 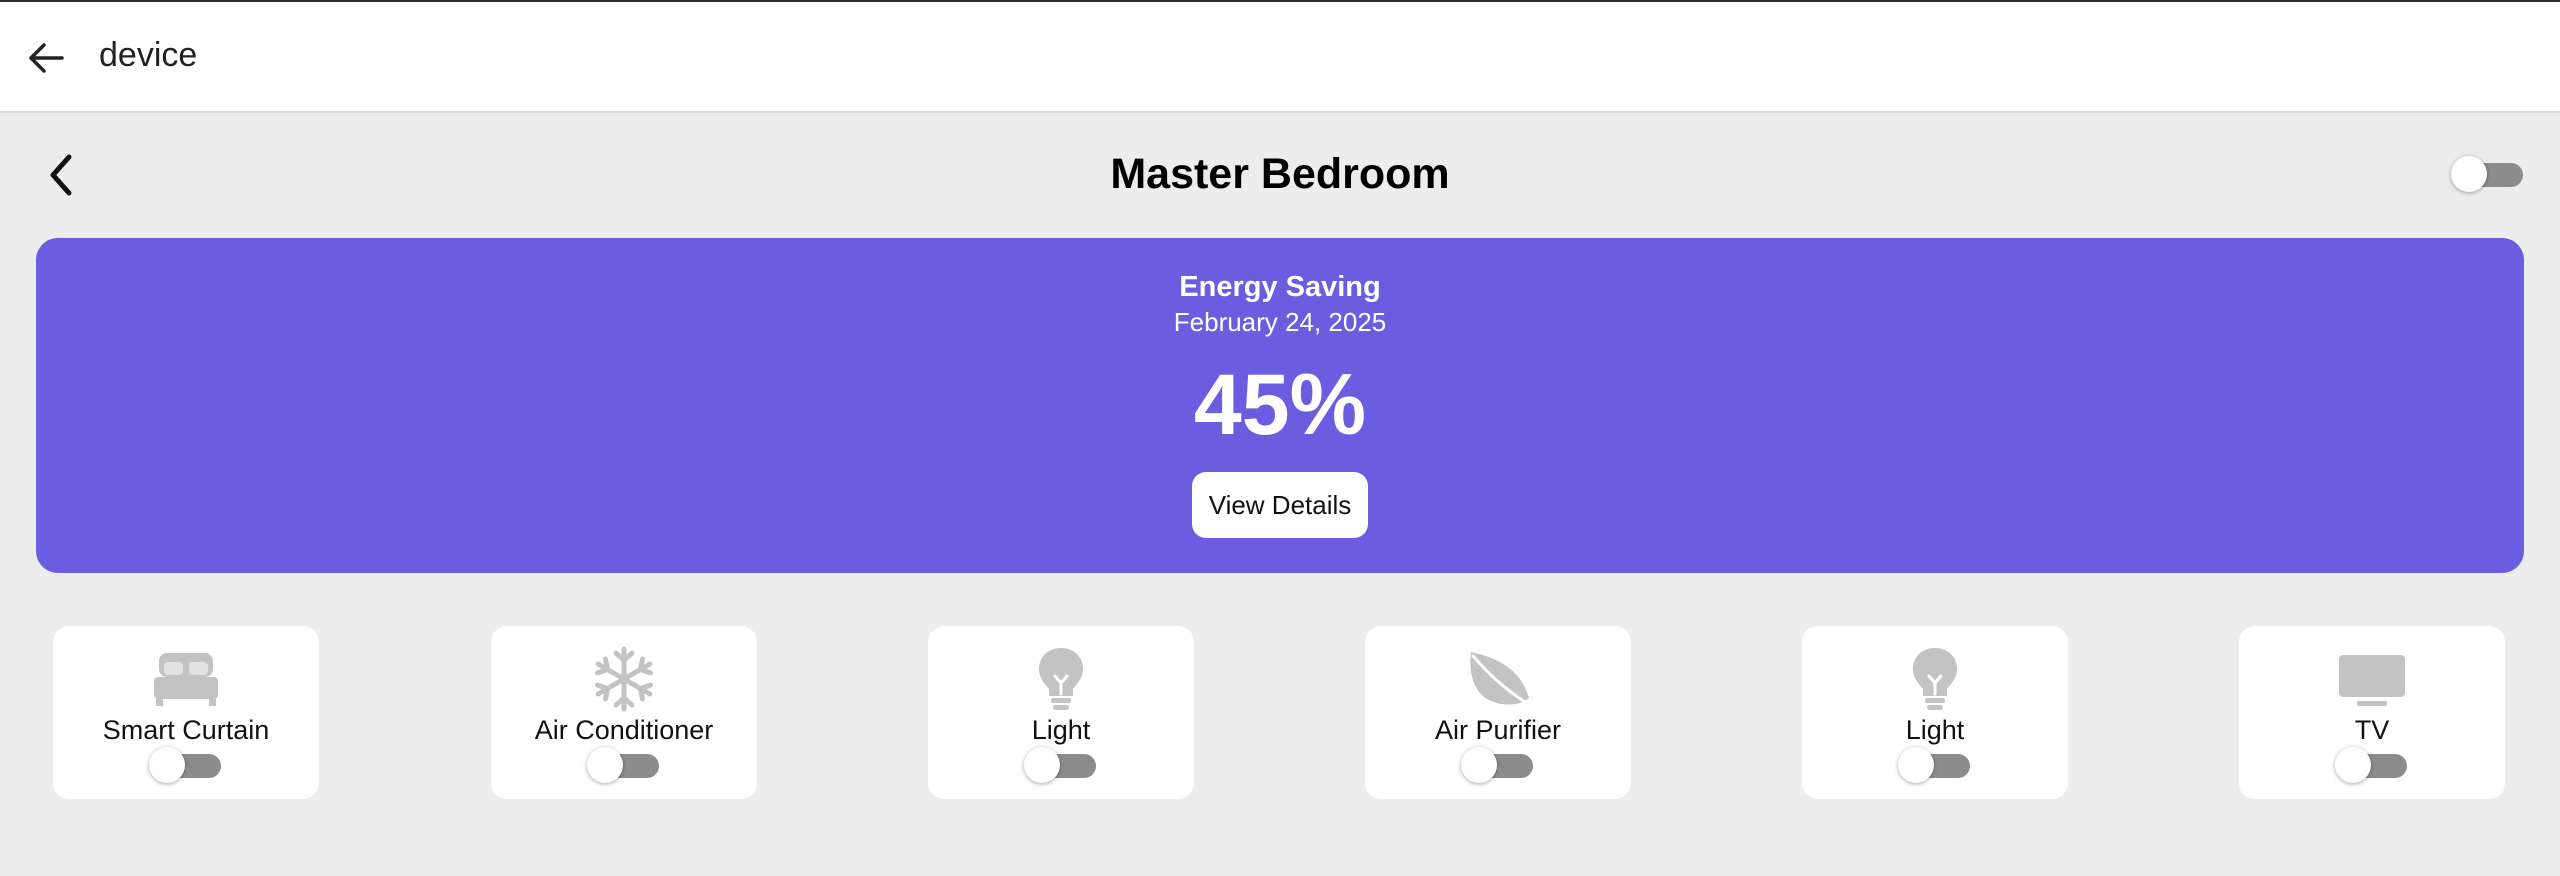 I want to click on device-card-smart-curtain: Smart Curtain, so click(x=186, y=712).